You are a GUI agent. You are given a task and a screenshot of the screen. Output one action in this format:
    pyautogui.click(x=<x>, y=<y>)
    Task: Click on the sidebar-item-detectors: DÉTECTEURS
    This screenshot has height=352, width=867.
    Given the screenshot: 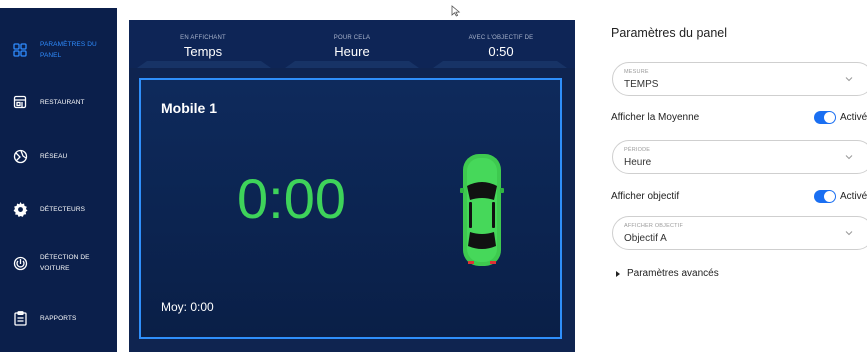 What is the action you would take?
    pyautogui.click(x=58, y=209)
    